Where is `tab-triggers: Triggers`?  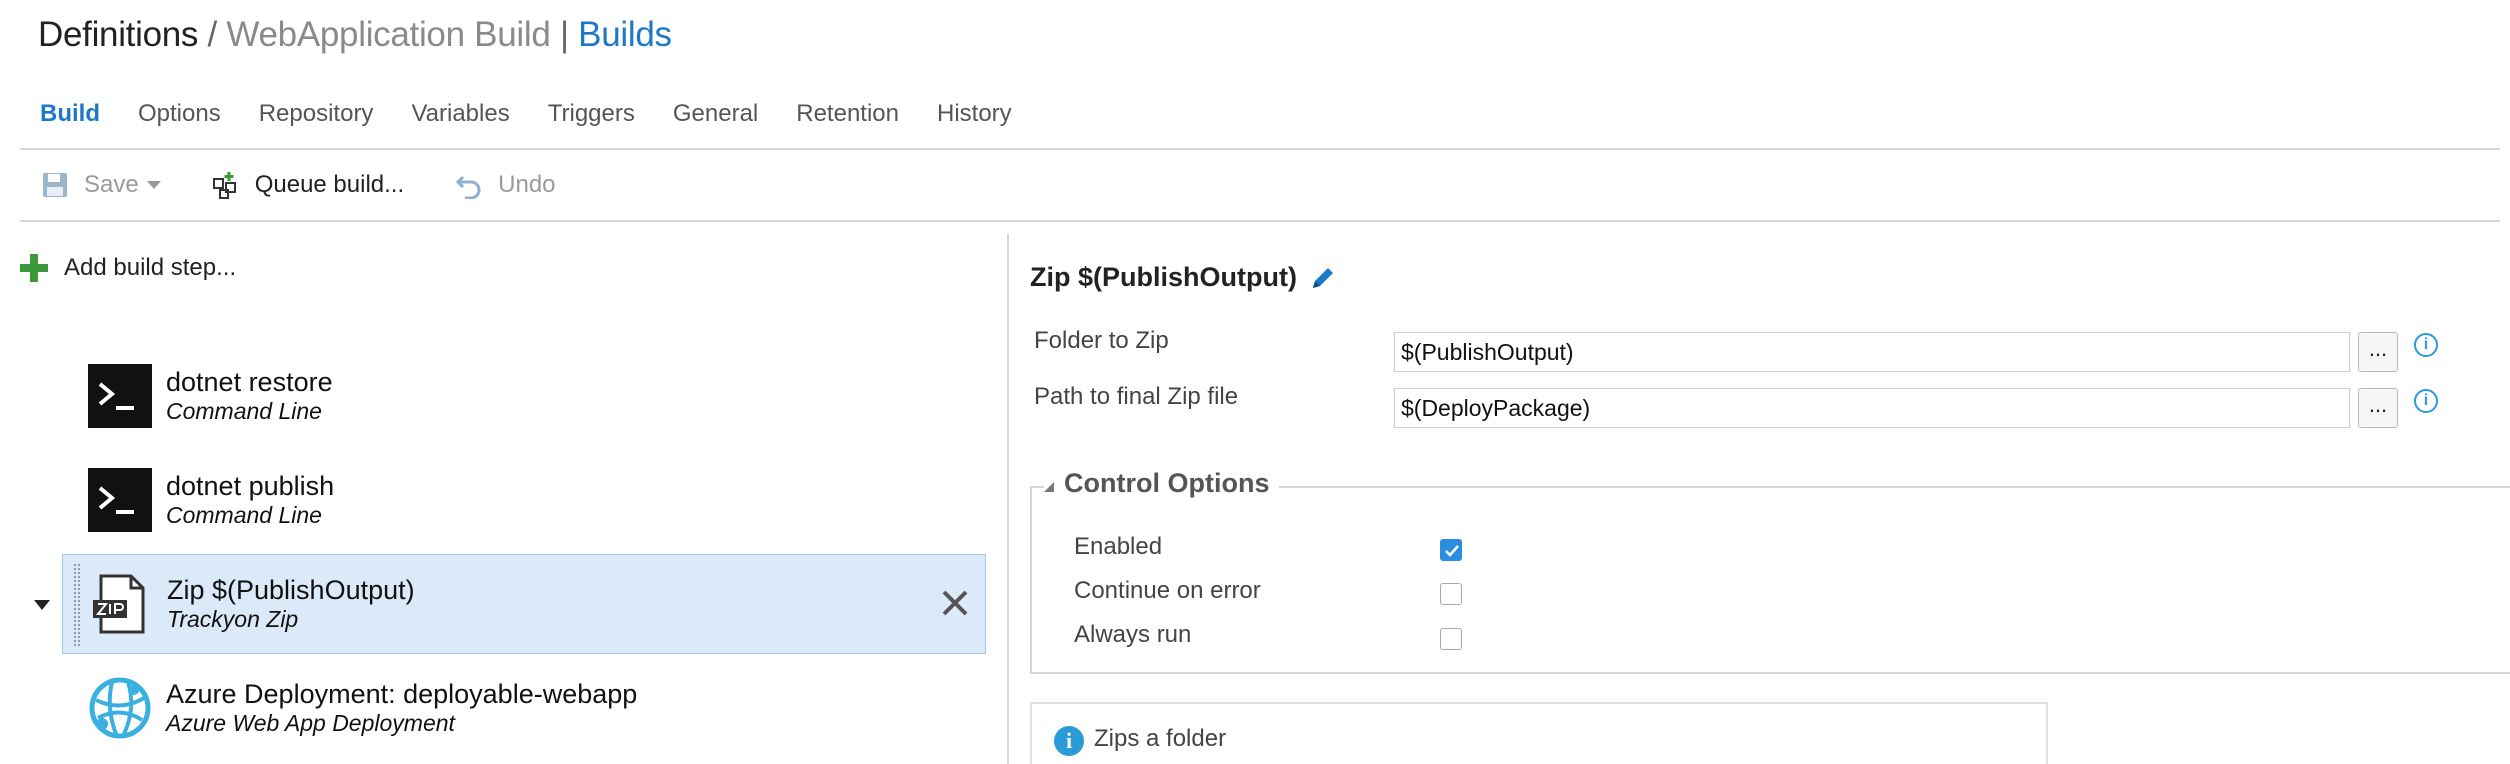 tab-triggers: Triggers is located at coordinates (591, 114).